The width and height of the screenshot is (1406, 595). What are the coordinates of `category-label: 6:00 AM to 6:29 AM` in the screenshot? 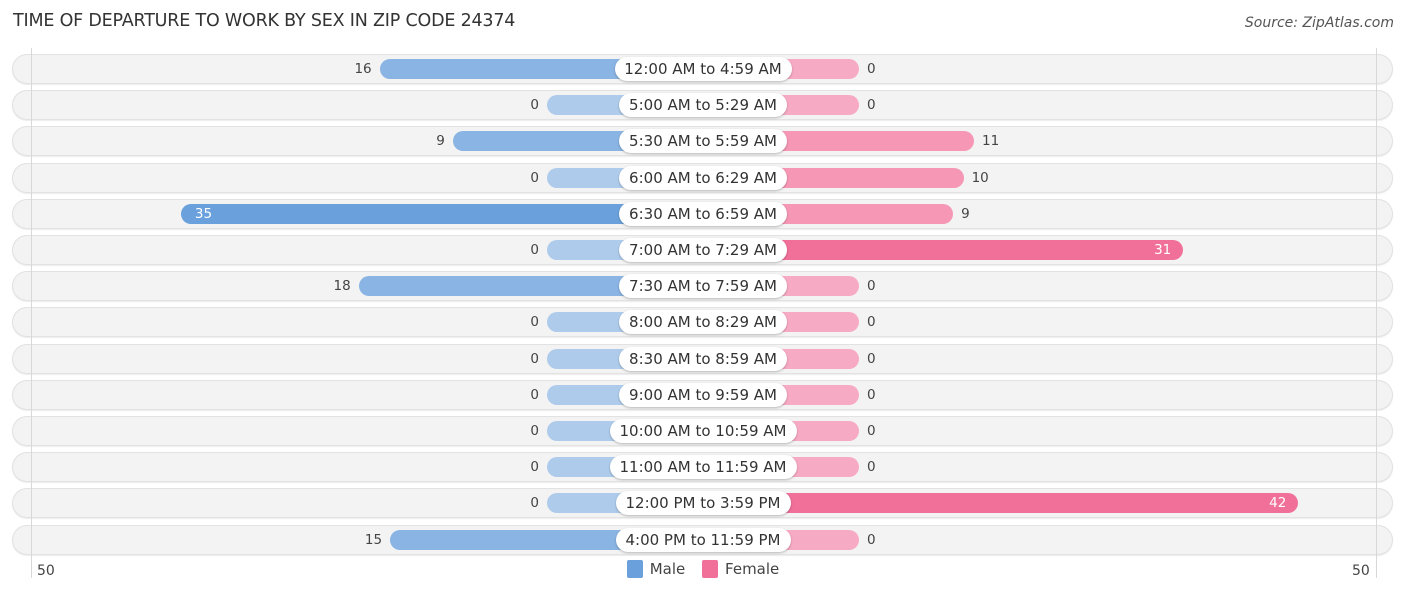 It's located at (703, 177).